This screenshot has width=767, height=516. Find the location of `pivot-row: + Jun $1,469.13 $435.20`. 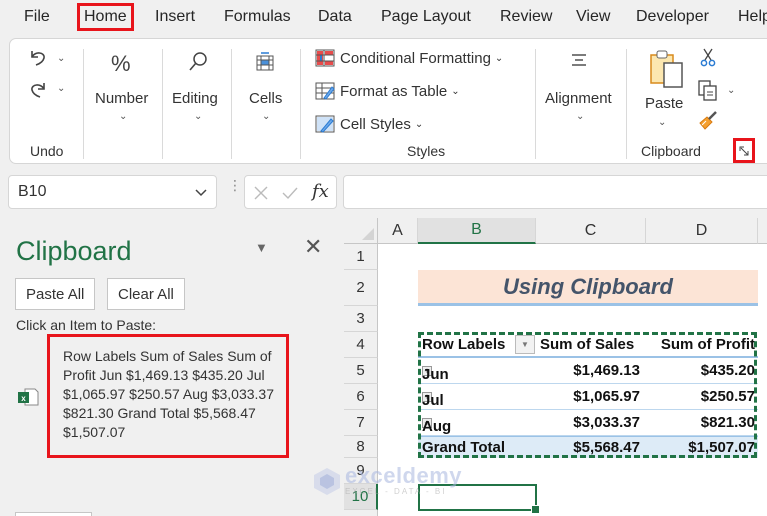

pivot-row: + Jun $1,469.13 $435.20 is located at coordinates (588, 371).